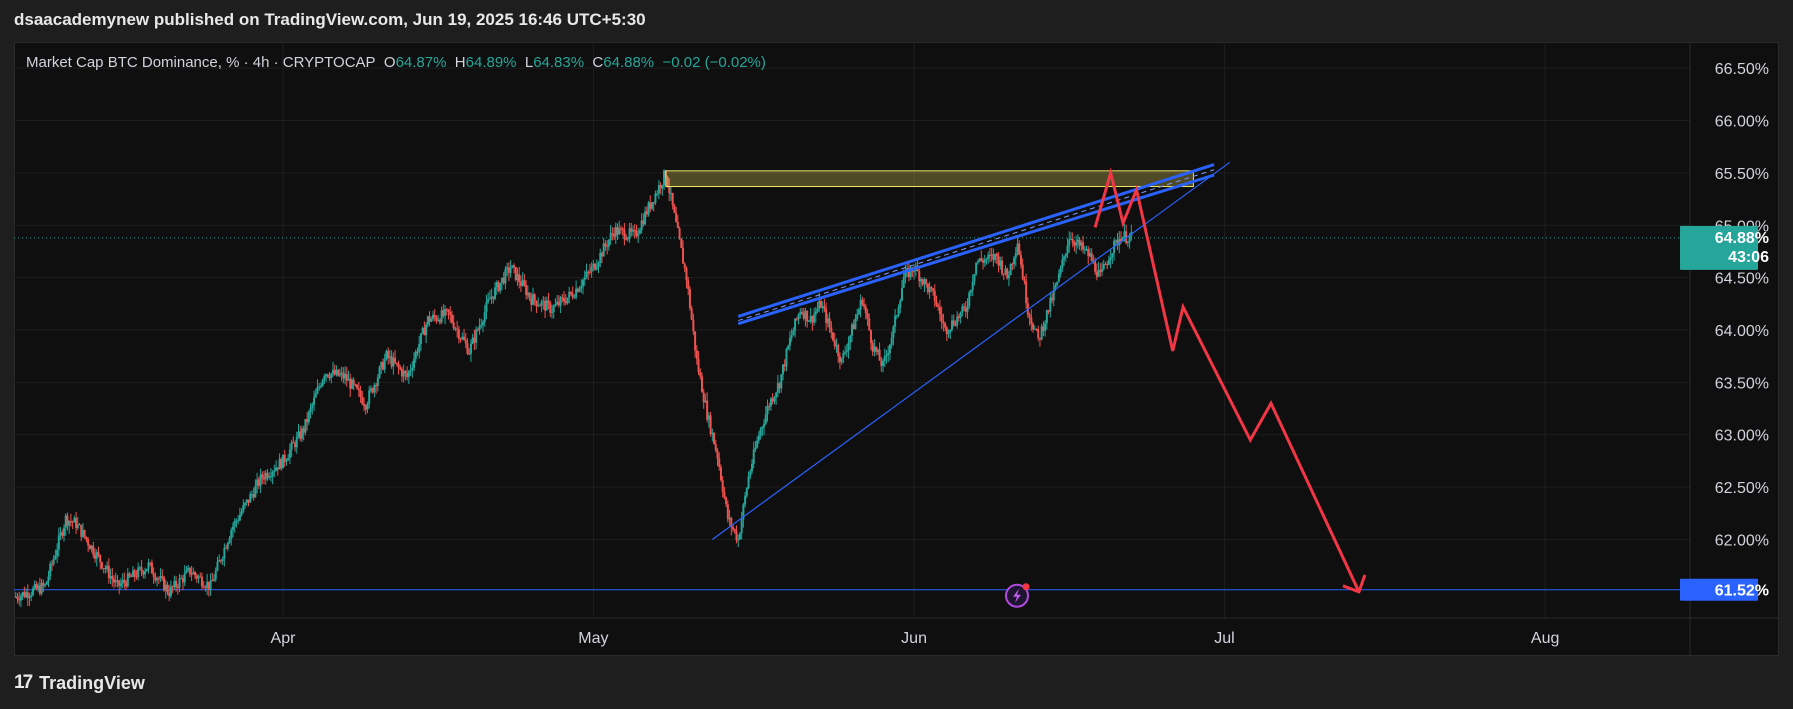 This screenshot has width=1793, height=709. Describe the element at coordinates (23, 682) in the screenshot. I see `tradingview-logo-icon: 17` at that location.